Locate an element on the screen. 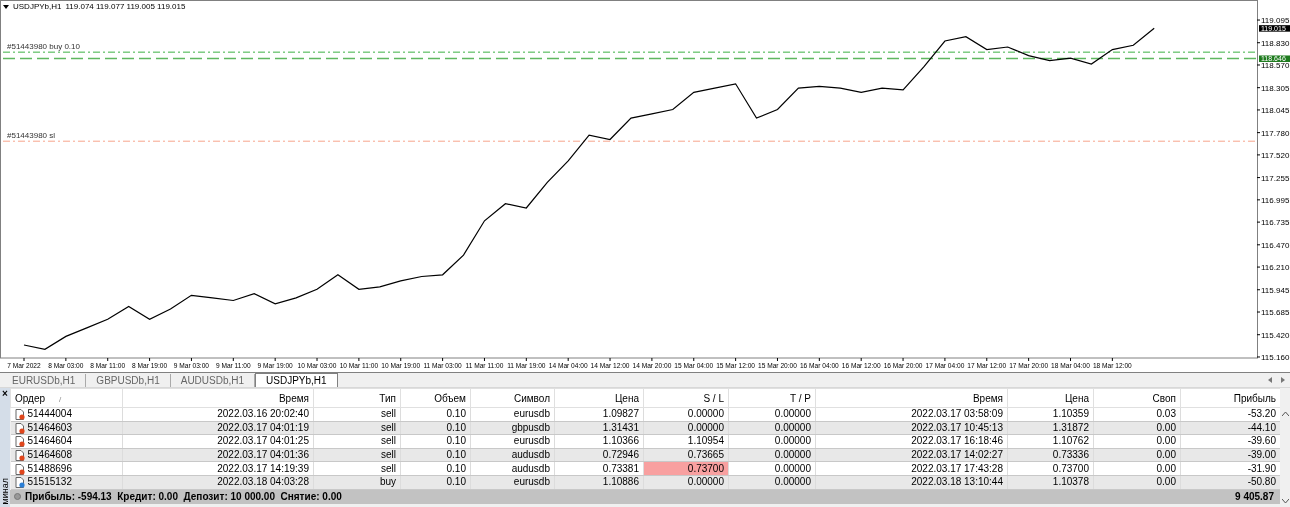  price-axis-label: 116.995 is located at coordinates (1275, 200).